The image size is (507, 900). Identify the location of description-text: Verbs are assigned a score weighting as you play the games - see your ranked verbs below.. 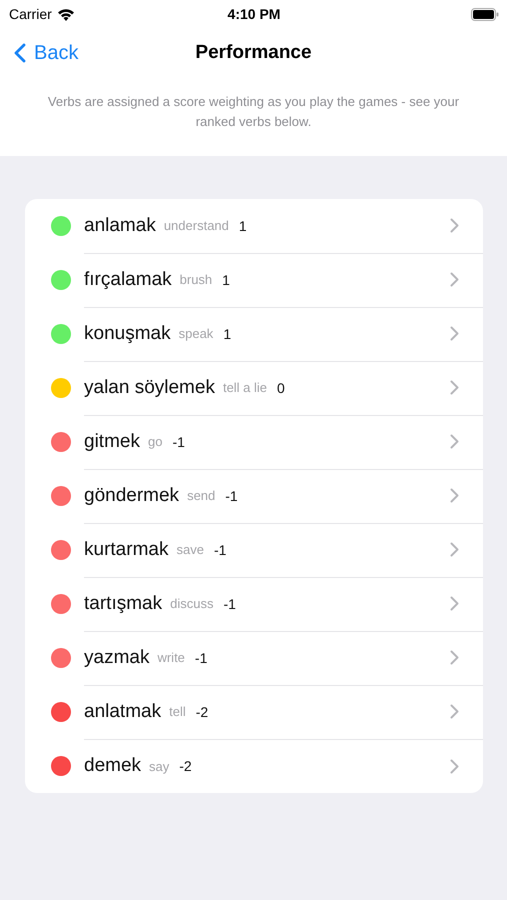
(253, 112).